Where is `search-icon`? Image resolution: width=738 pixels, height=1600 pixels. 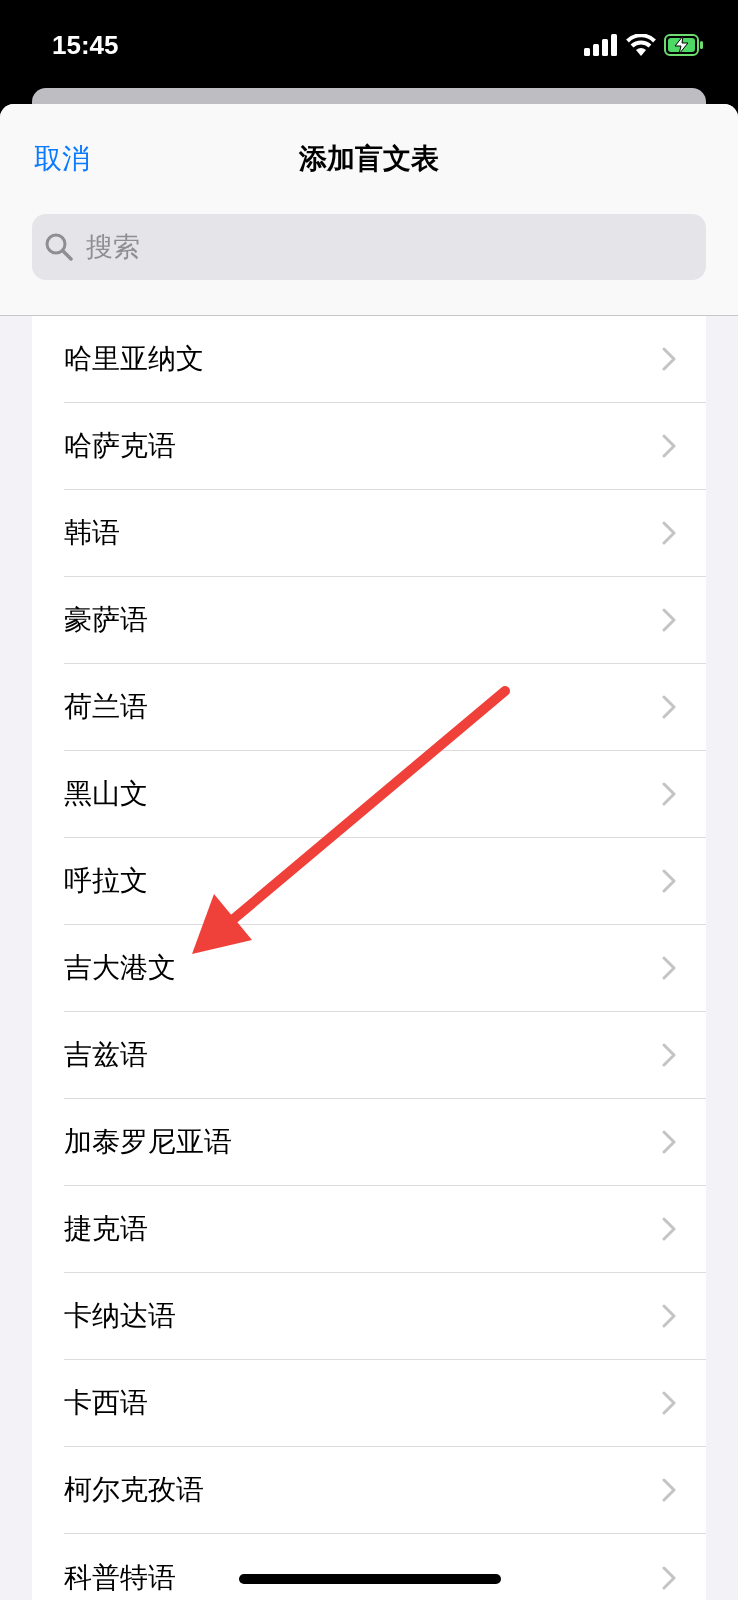
search-icon is located at coordinates (59, 247).